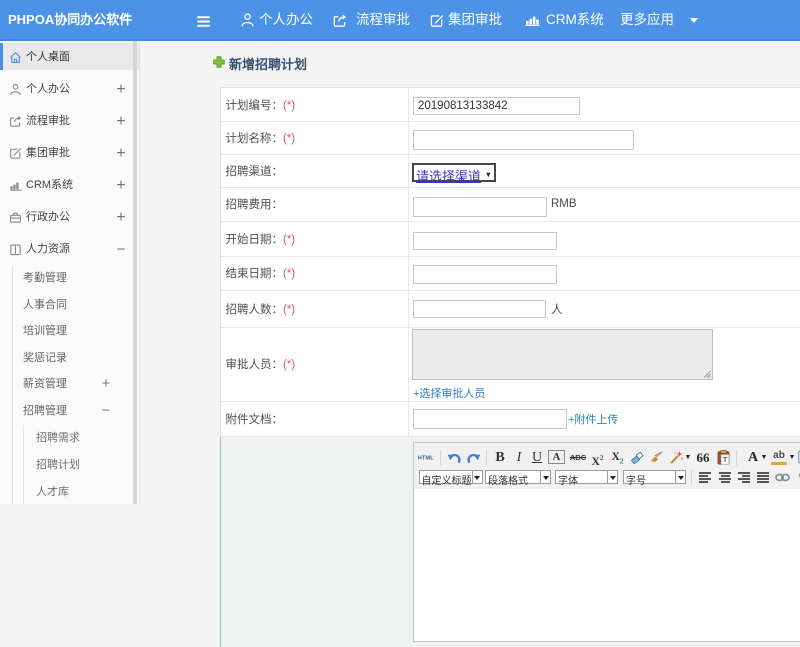 Image resolution: width=800 pixels, height=647 pixels. I want to click on svg-text: T, so click(725, 459).